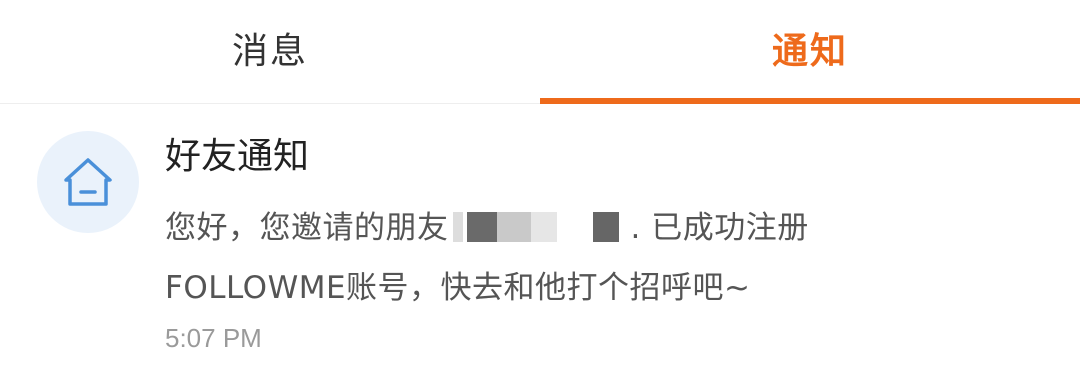  Describe the element at coordinates (719, 228) in the screenshot. I see `body-text-part2: . 已成功注册` at that location.